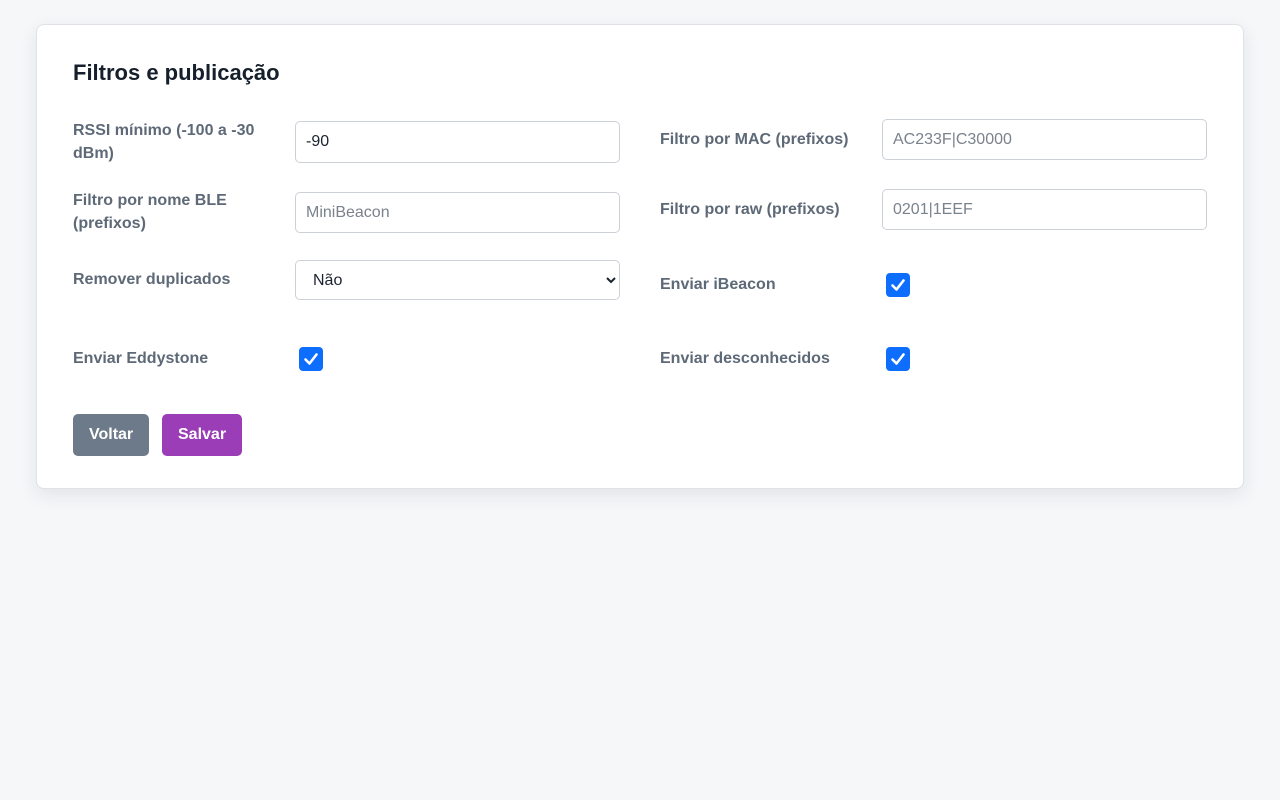  I want to click on save-button: Salvar, so click(202, 435).